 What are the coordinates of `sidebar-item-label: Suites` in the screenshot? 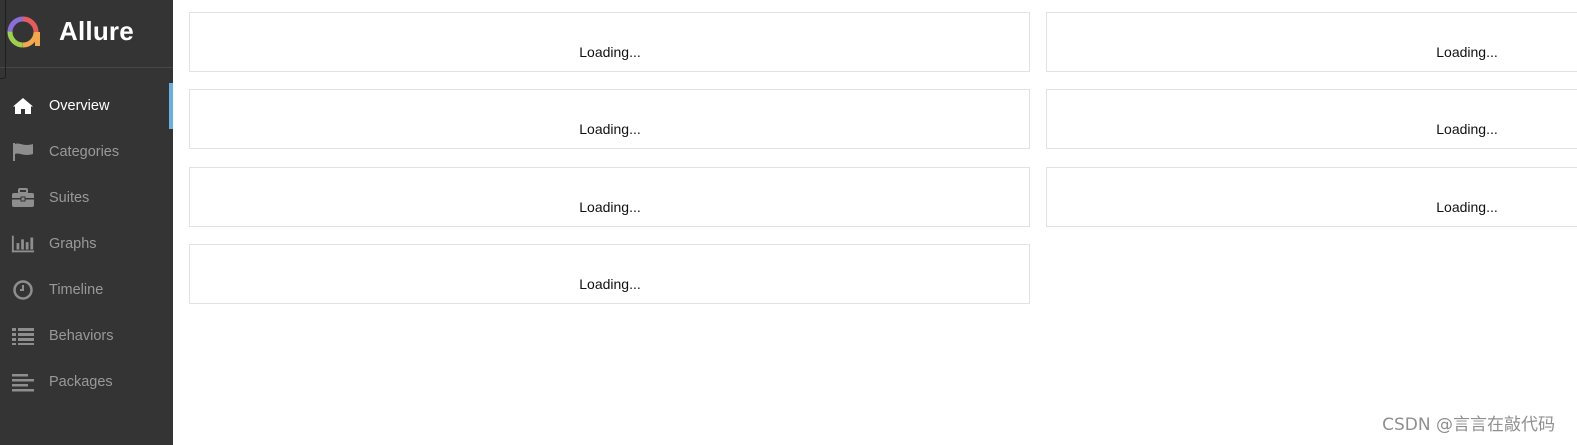 It's located at (69, 198).